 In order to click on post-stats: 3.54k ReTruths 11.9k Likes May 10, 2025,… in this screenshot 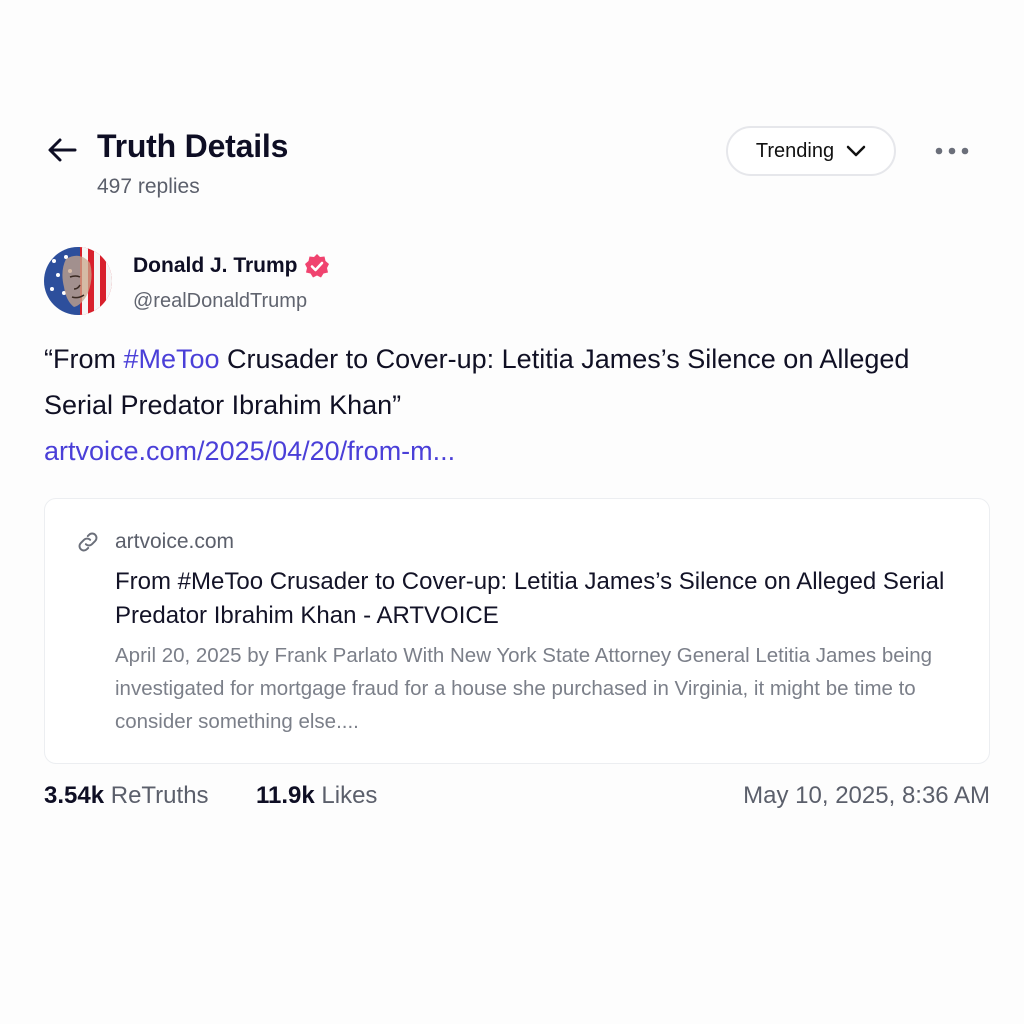, I will do `click(517, 799)`.